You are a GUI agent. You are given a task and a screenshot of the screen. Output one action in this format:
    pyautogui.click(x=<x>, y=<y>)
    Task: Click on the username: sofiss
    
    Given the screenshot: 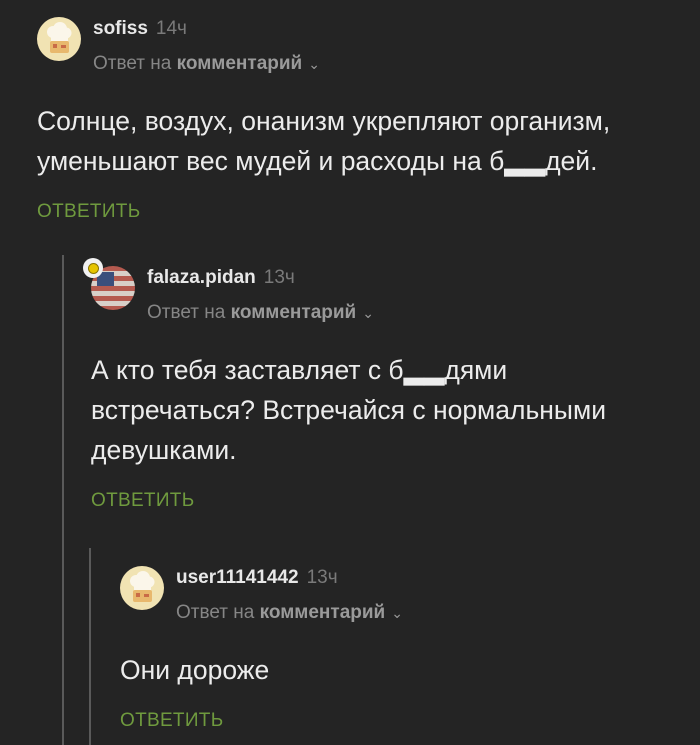 What is the action you would take?
    pyautogui.click(x=120, y=28)
    